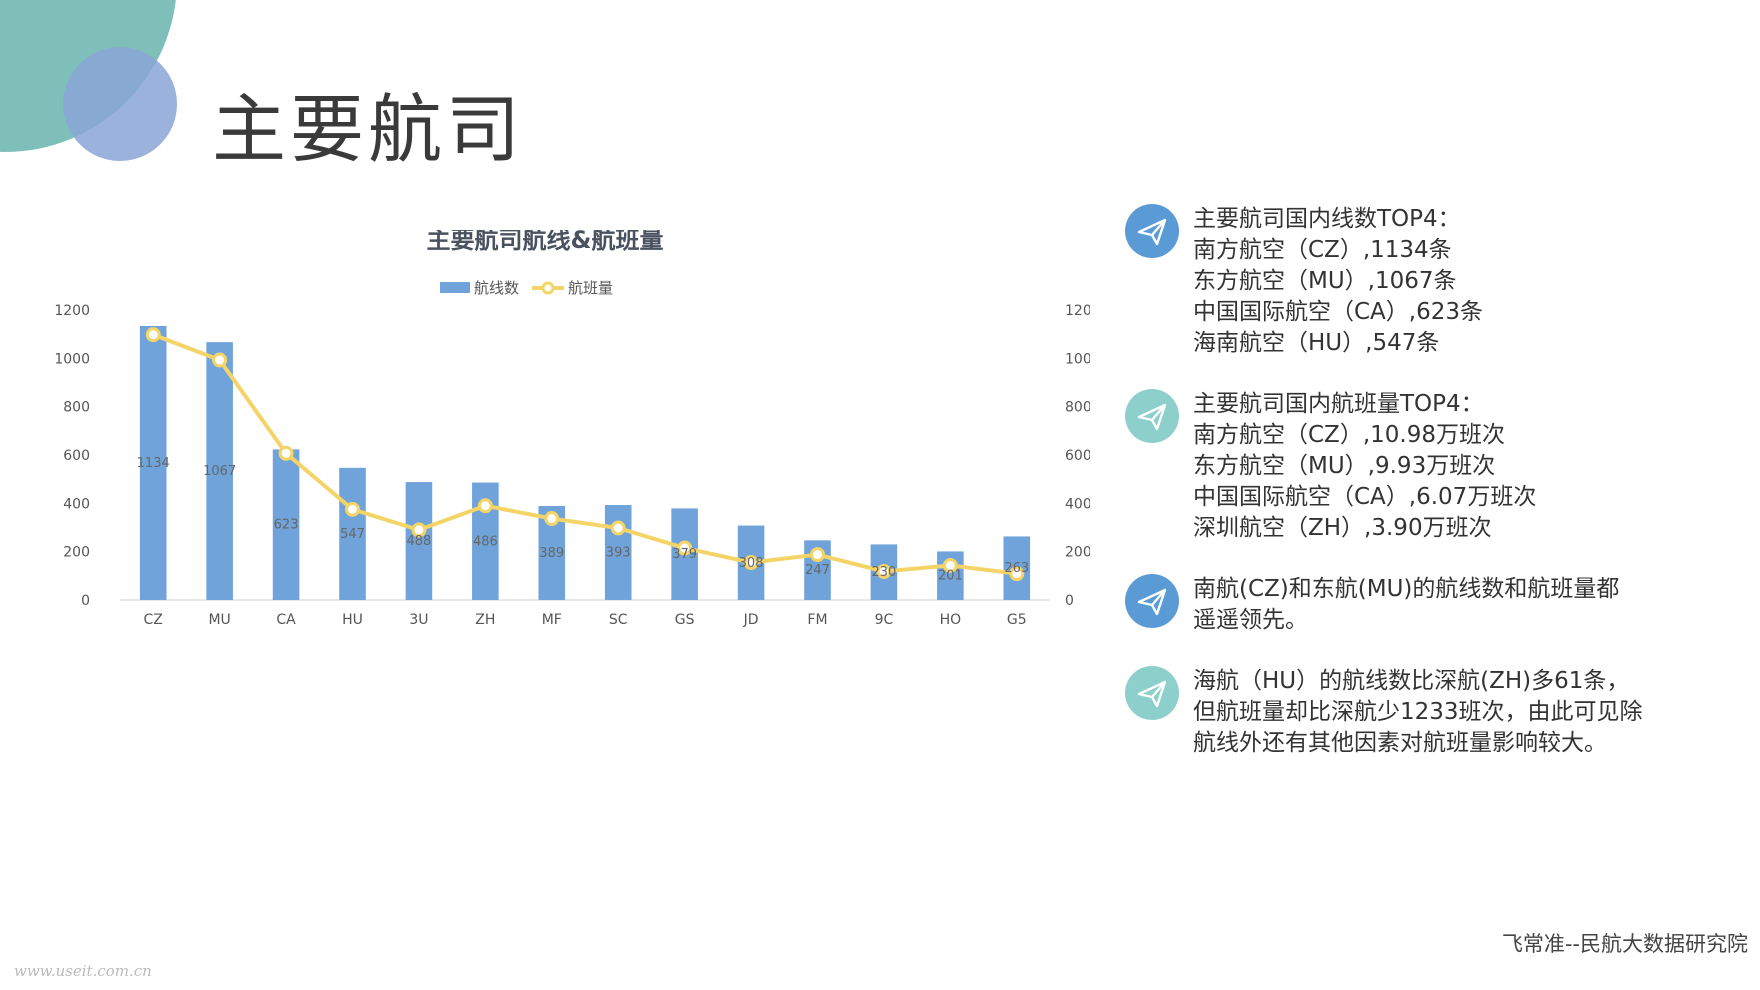 The image size is (1760, 990). Describe the element at coordinates (286, 525) in the screenshot. I see `bar-data-label: 623` at that location.